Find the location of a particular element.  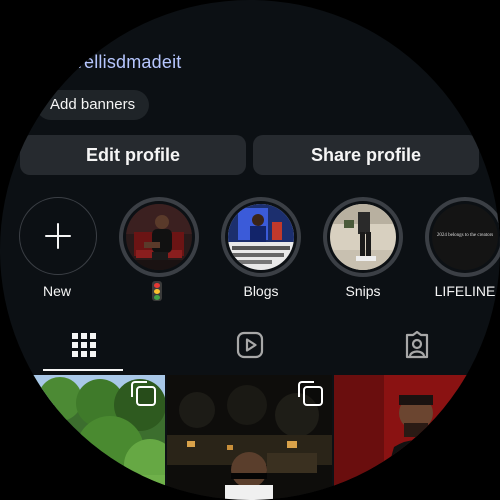

profile-link: r.ee/ellisdmadeit is located at coordinates (114, 62).